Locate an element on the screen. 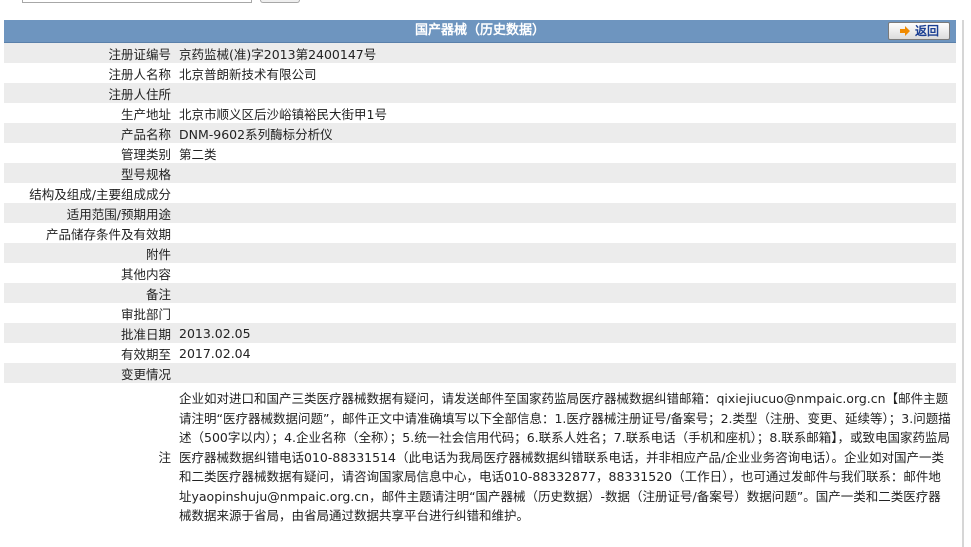 The width and height of the screenshot is (971, 547). search-input is located at coordinates (137, 1).